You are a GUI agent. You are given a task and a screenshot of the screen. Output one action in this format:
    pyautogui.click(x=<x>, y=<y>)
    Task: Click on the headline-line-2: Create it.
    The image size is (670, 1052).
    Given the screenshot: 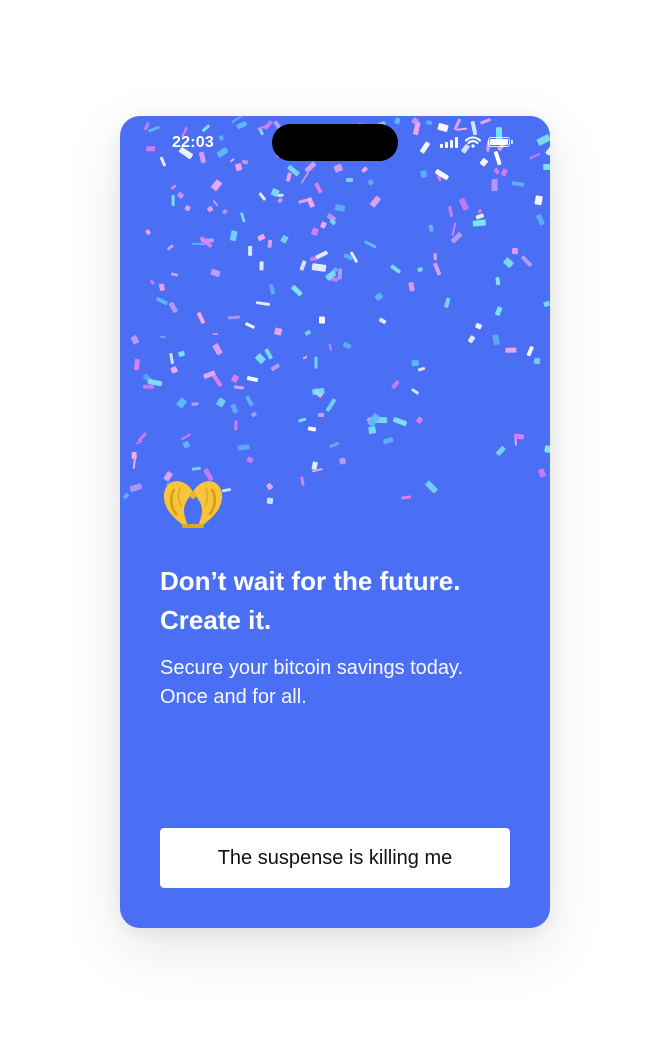 What is the action you would take?
    pyautogui.click(x=216, y=620)
    